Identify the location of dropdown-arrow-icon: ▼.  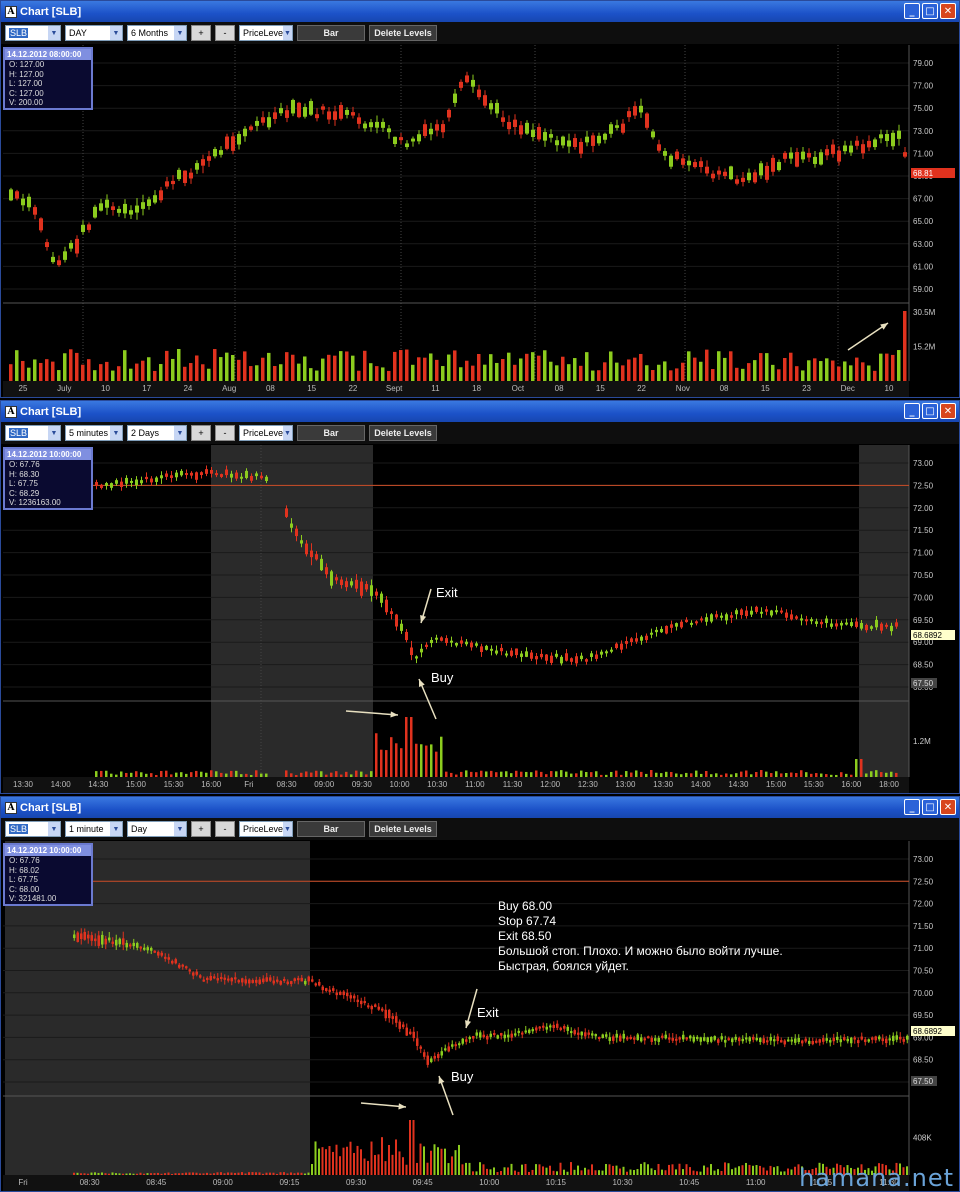
(180, 829).